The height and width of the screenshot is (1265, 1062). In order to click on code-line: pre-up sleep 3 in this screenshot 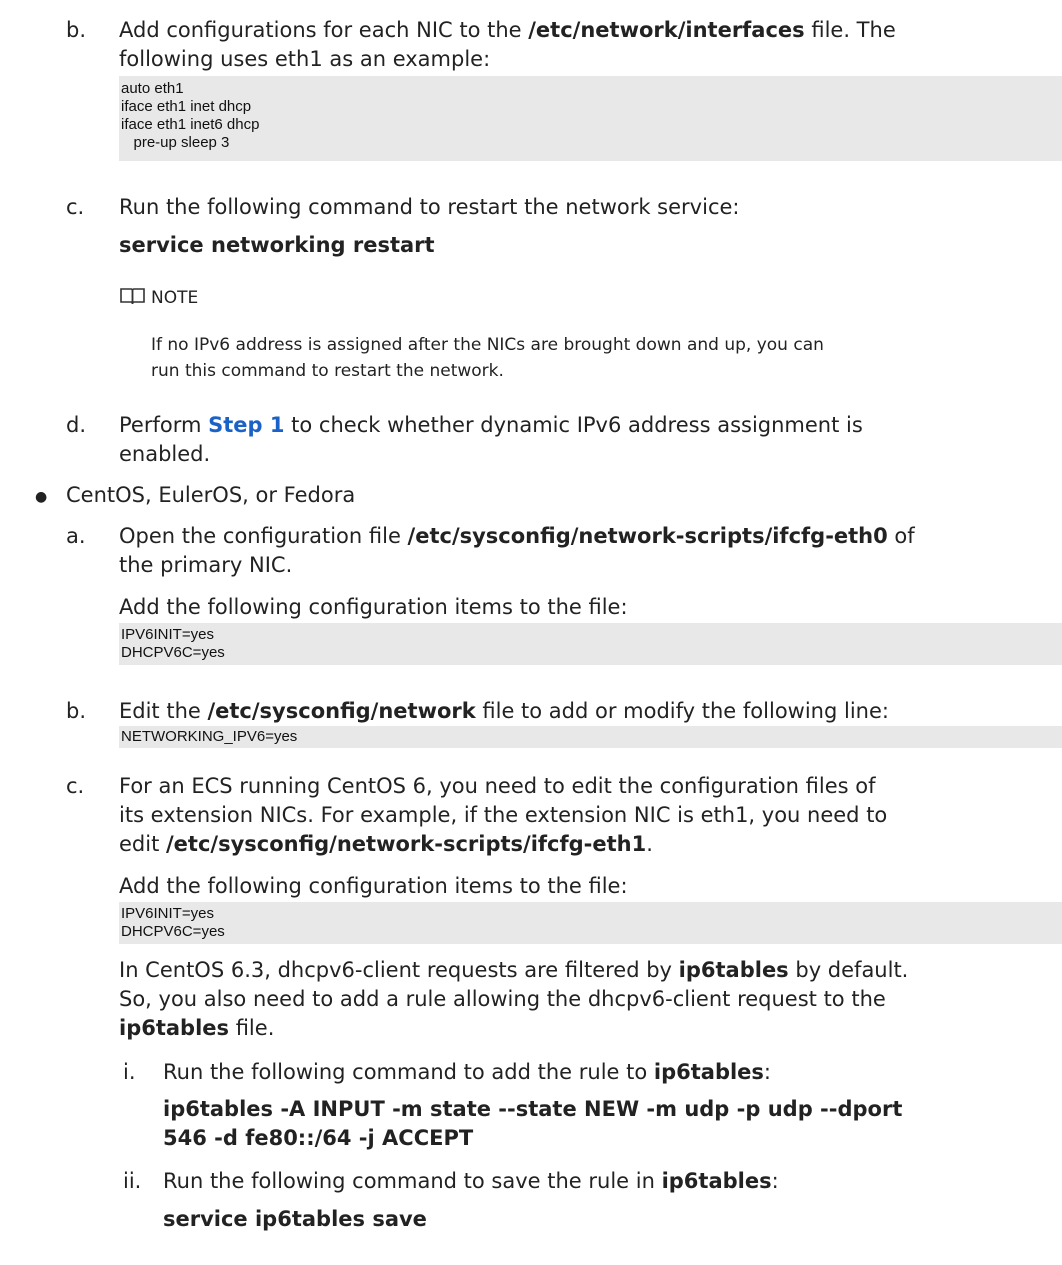, I will do `click(175, 142)`.